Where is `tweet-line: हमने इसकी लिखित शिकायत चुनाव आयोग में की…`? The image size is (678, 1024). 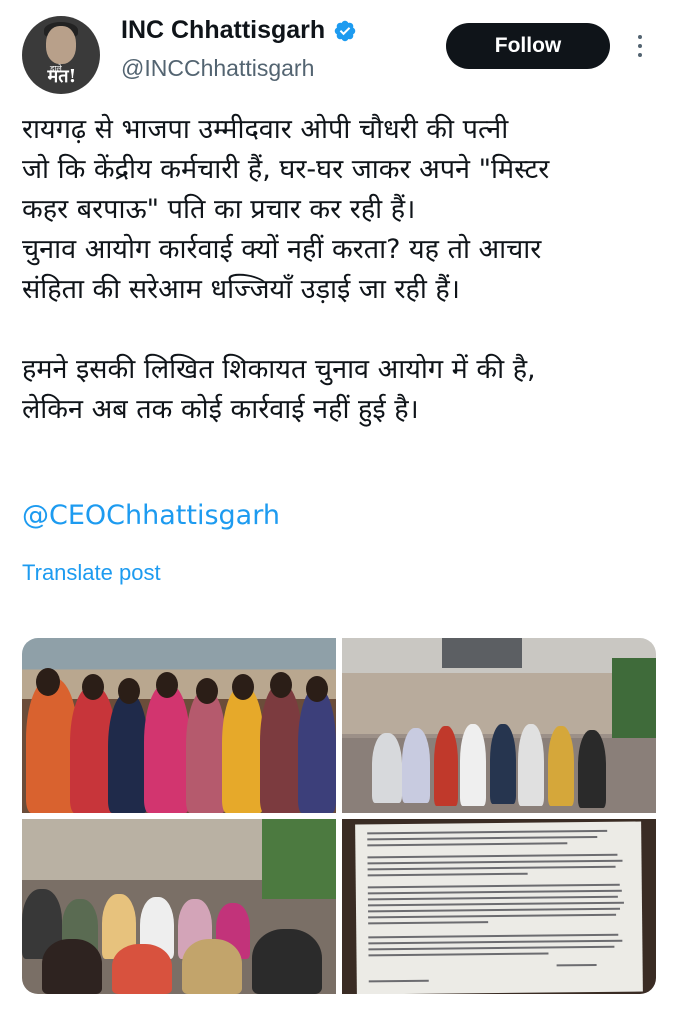 tweet-line: हमने इसकी लिखित शिकायत चुनाव आयोग में की… is located at coordinates (279, 369).